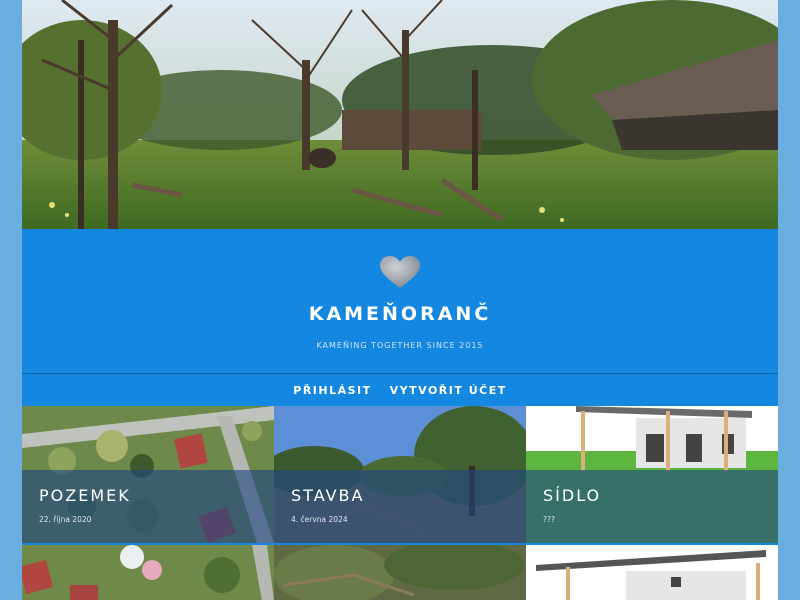  I want to click on post-date: 4. června 2024, so click(319, 519).